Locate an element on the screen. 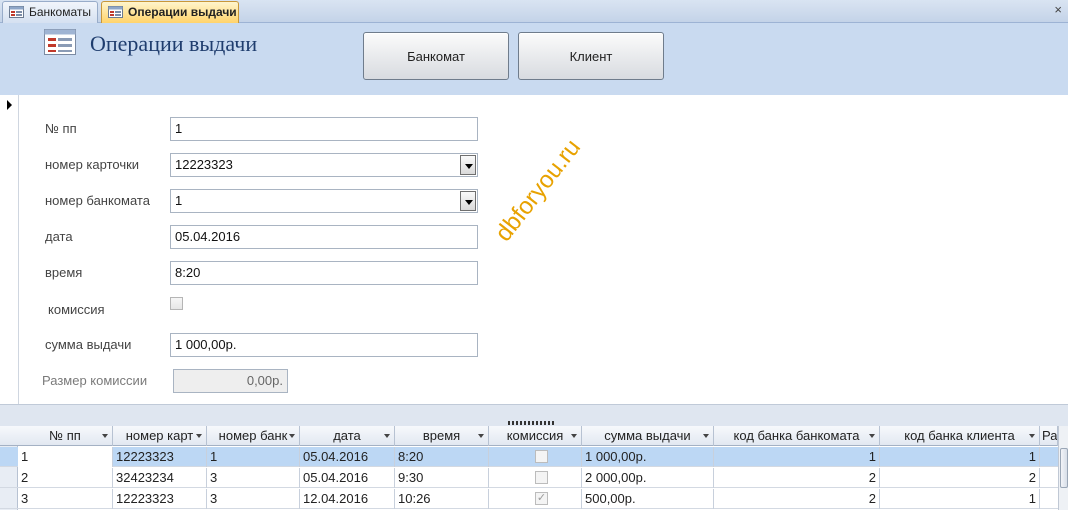  column-header-card: номер карт is located at coordinates (160, 436).